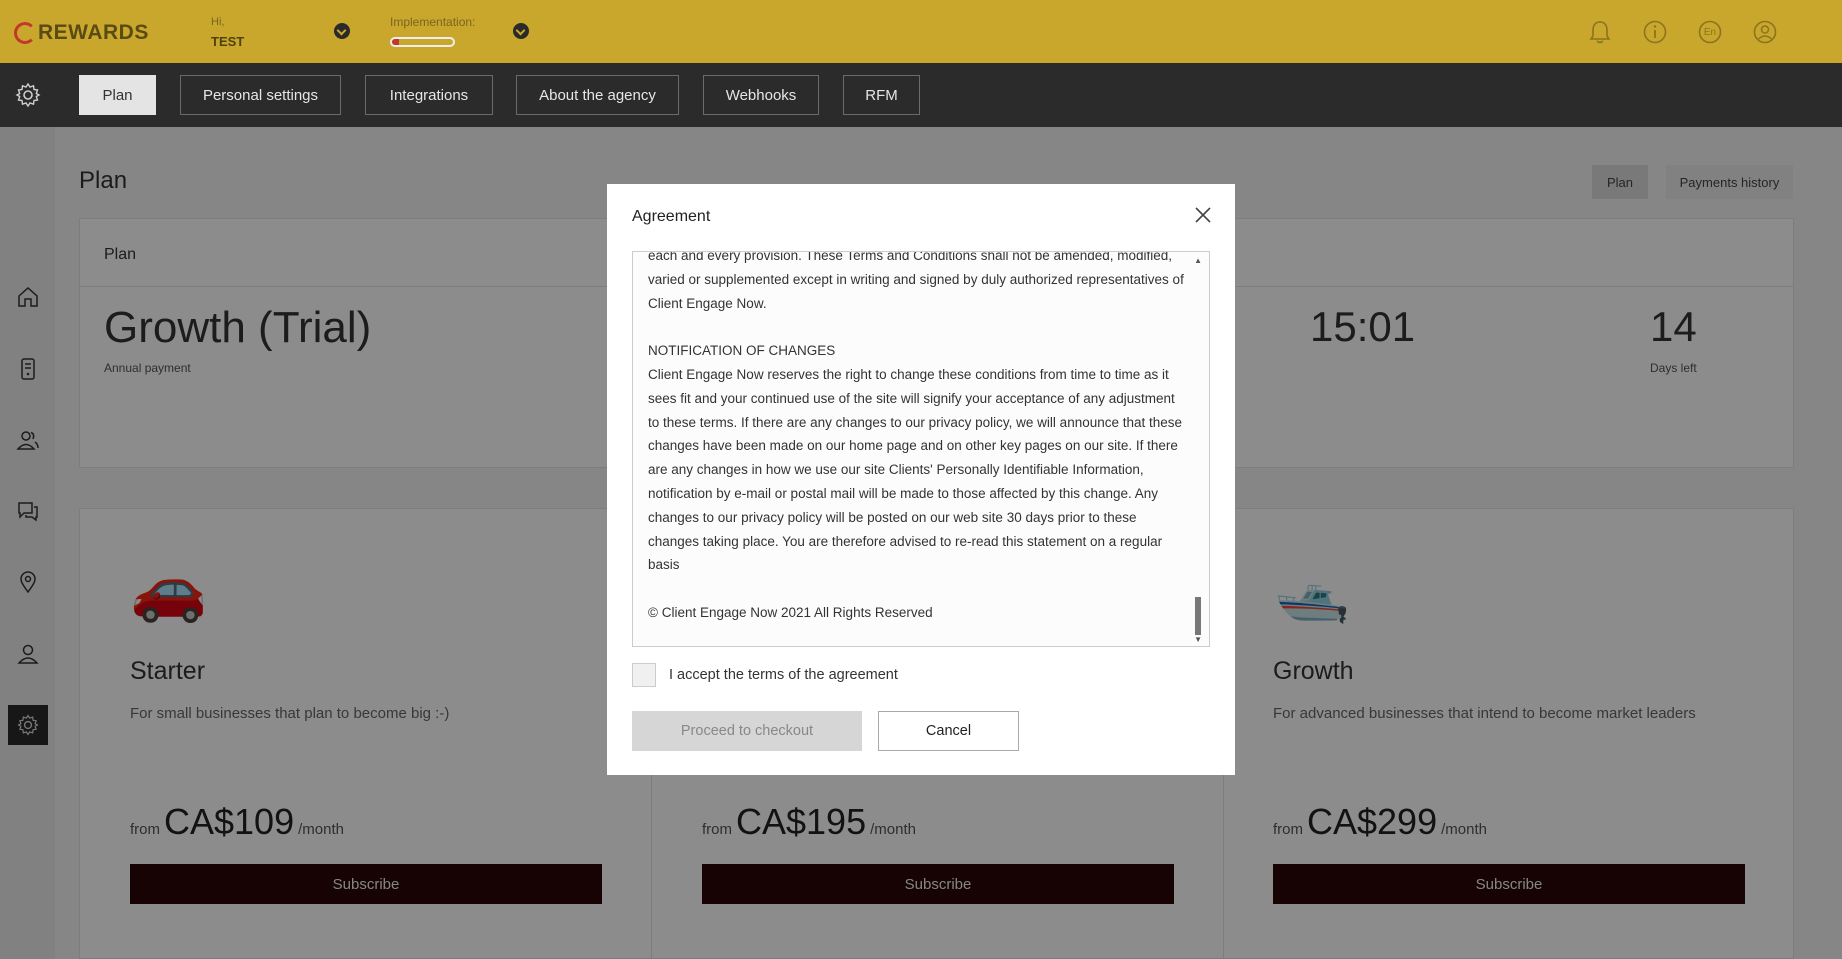  What do you see at coordinates (761, 95) in the screenshot?
I see `tab-webhooks: Webhooks` at bounding box center [761, 95].